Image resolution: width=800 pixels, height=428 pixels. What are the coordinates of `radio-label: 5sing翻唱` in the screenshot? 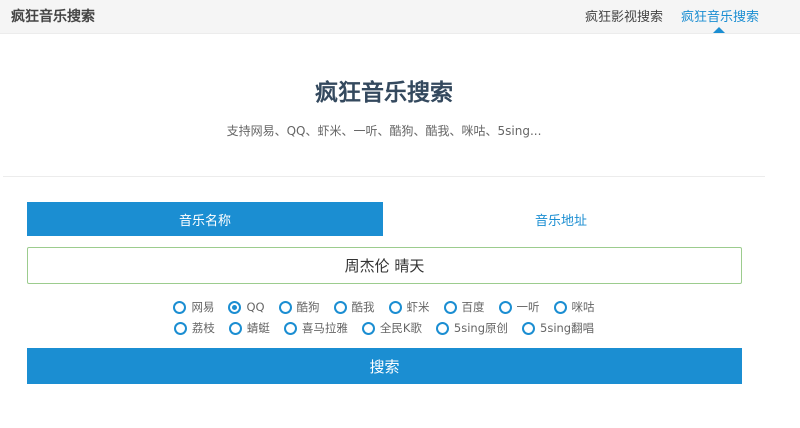 It's located at (567, 328).